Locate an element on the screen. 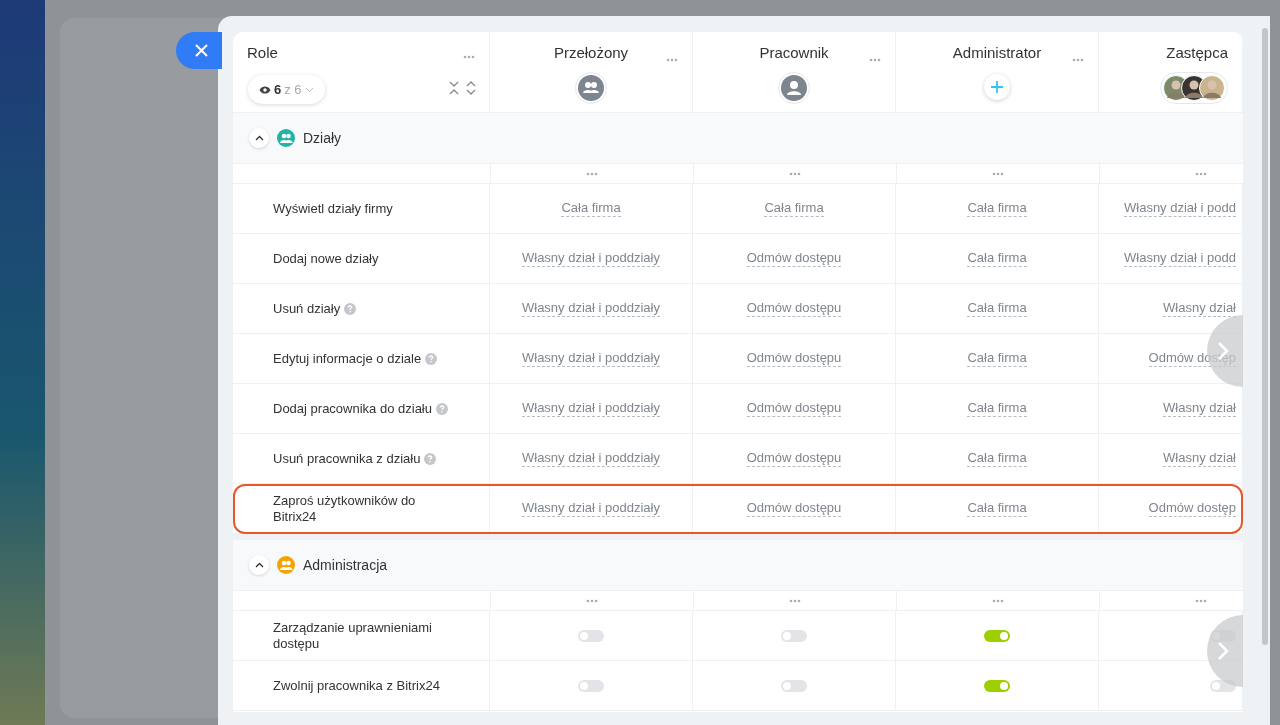 The image size is (1280, 725). close-icon is located at coordinates (201, 50).